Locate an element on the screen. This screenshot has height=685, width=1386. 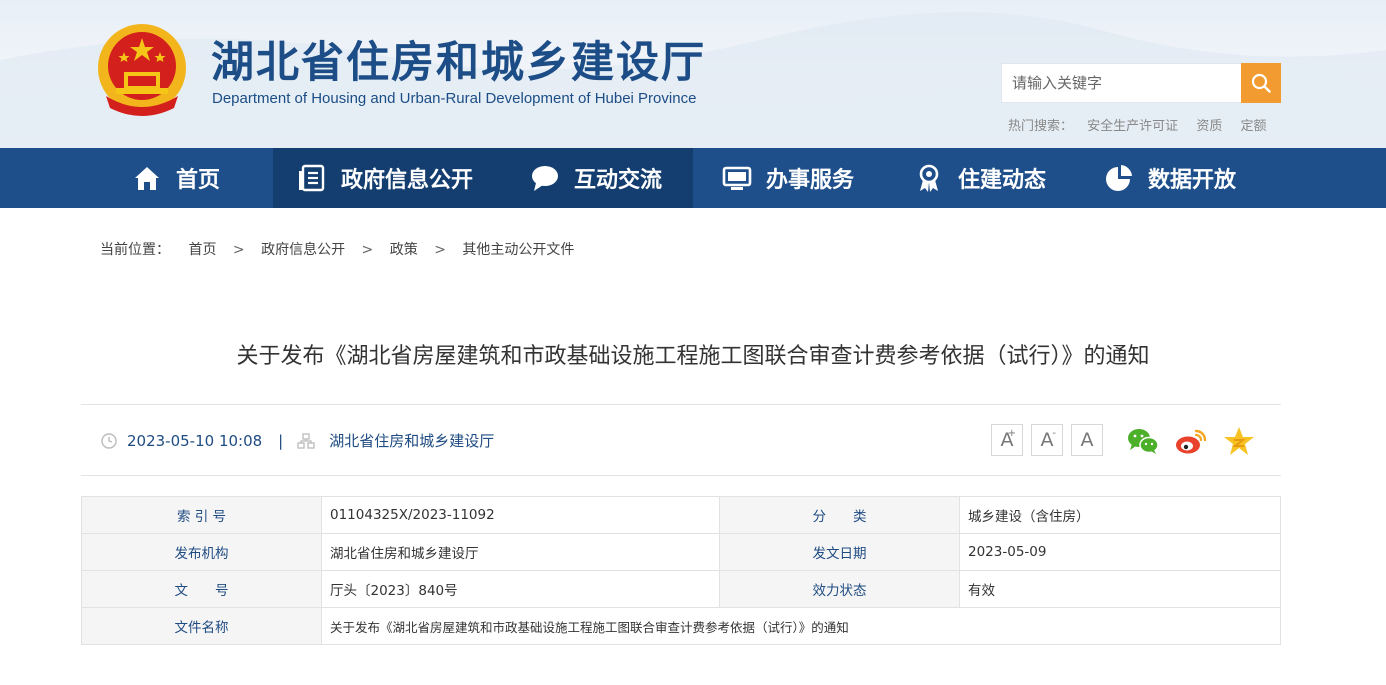
breadcrumb-item: 其他主动公开文件 is located at coordinates (518, 249).